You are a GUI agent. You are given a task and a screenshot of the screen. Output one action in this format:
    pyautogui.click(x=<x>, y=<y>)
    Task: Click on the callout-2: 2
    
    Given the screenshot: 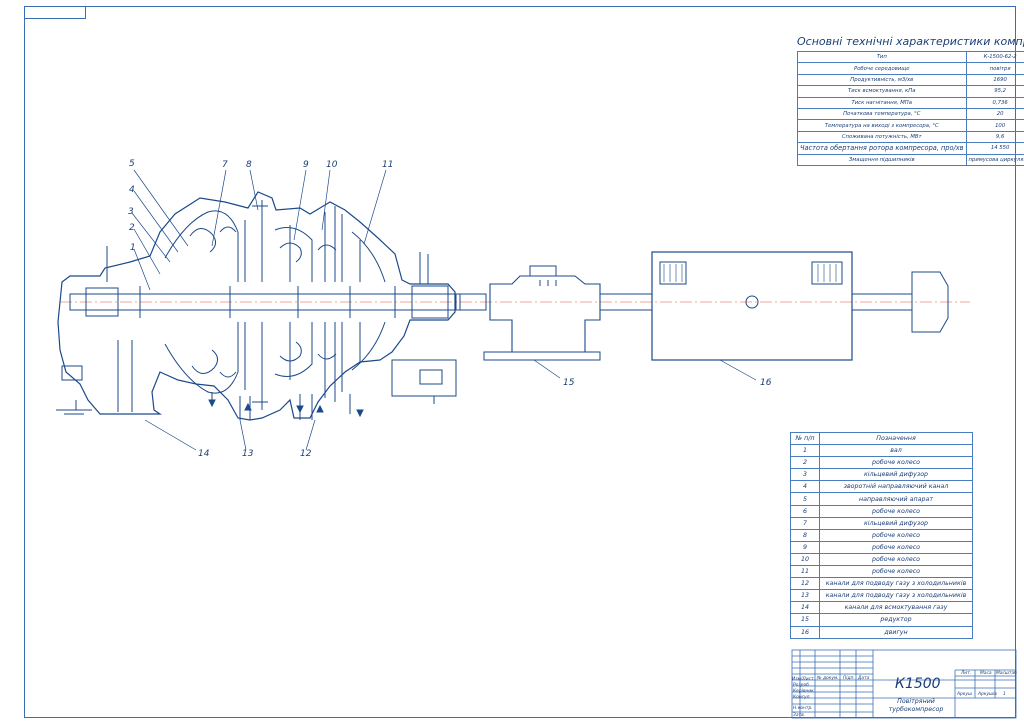 What is the action you would take?
    pyautogui.click(x=132, y=228)
    